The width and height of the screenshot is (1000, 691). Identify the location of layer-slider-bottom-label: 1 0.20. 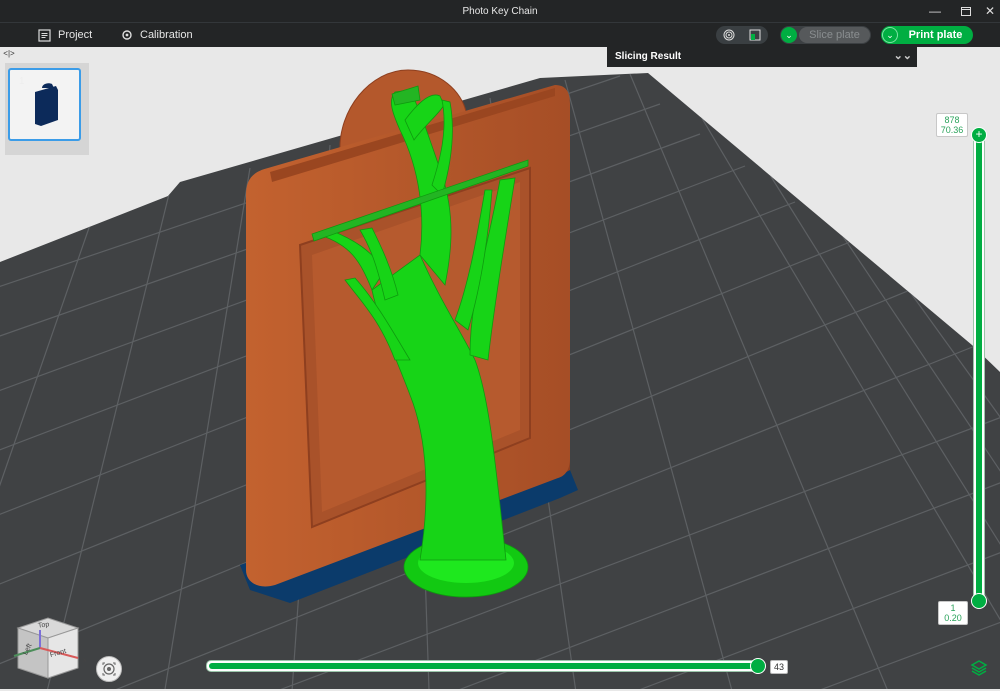
(953, 613).